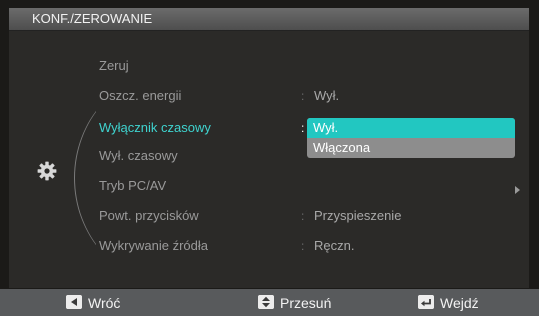 The image size is (539, 316). What do you see at coordinates (153, 246) in the screenshot?
I see `menu-item-wykrywanie-zrodla: Wykrywanie źródła` at bounding box center [153, 246].